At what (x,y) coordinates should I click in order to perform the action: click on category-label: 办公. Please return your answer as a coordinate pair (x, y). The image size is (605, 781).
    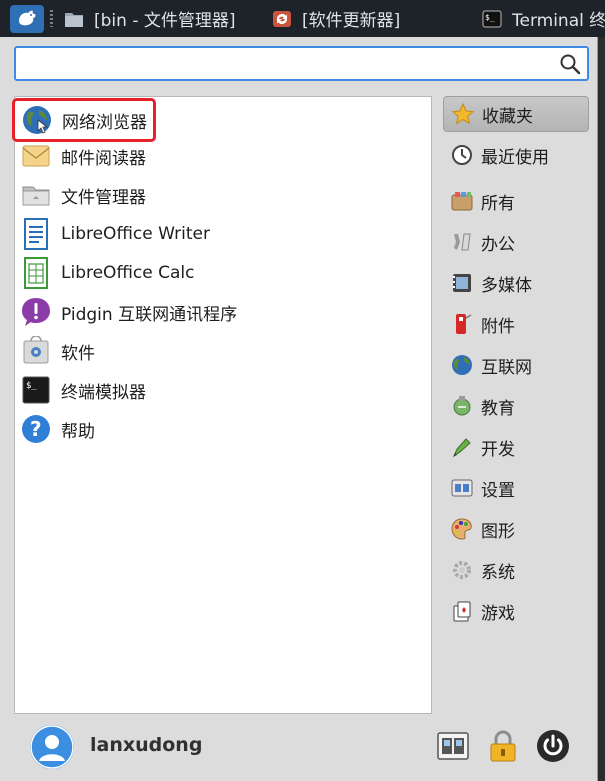
    Looking at the image, I should click on (498, 244).